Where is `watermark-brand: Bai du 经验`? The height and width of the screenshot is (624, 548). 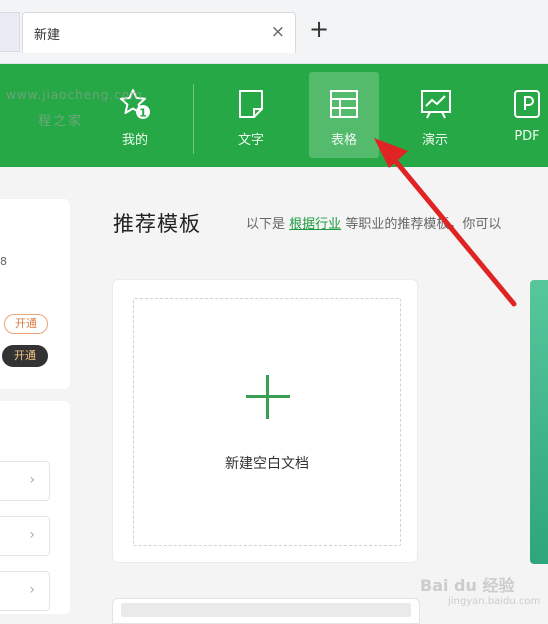
watermark-brand: Bai du 经验 is located at coordinates (467, 585).